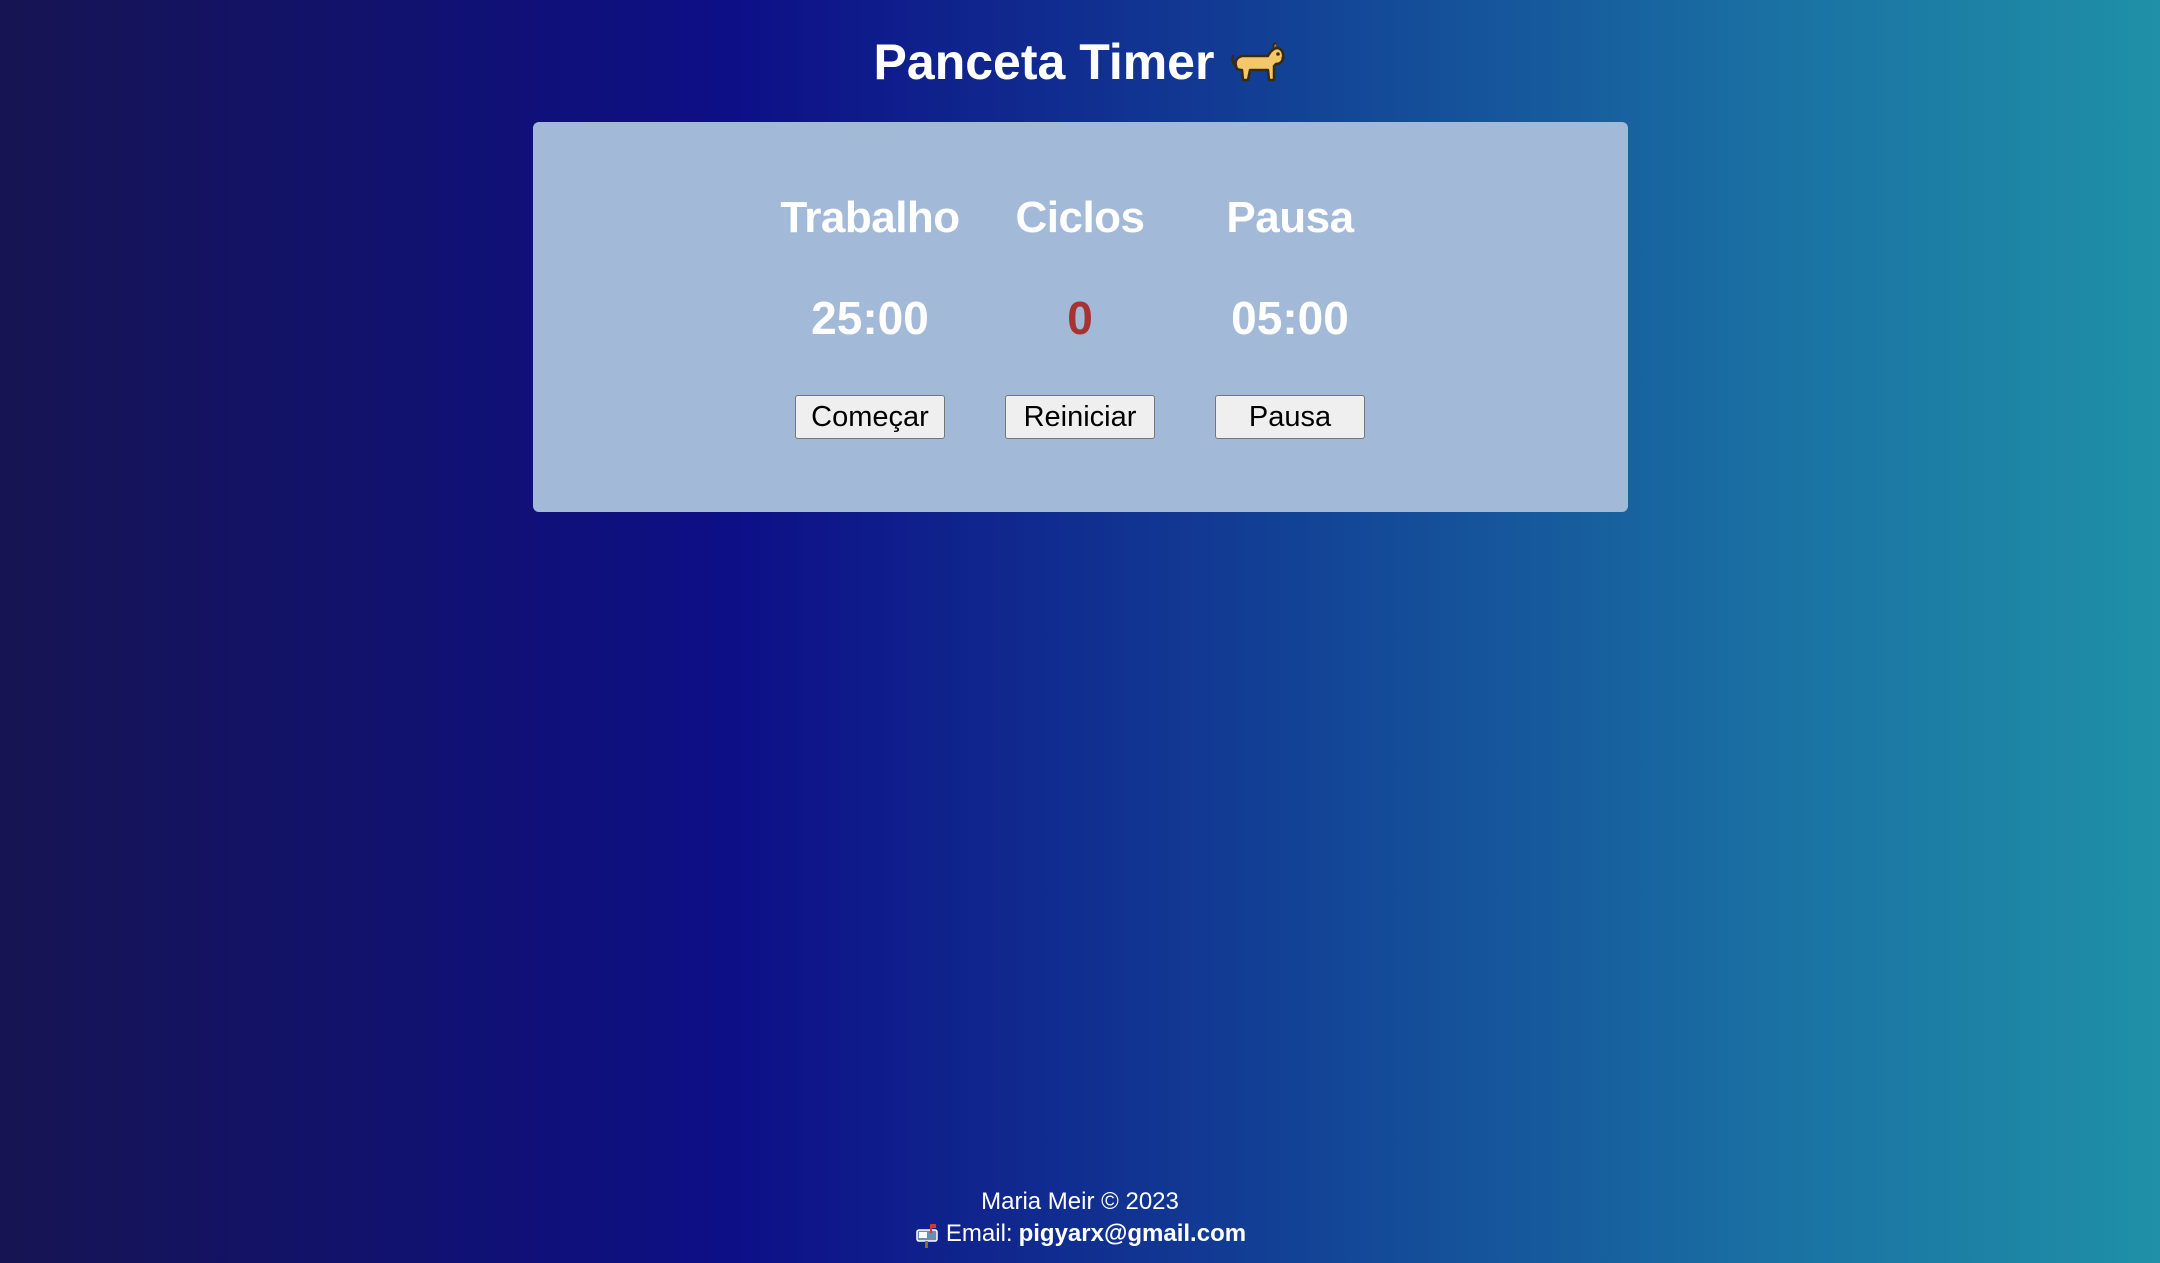 Image resolution: width=2160 pixels, height=1263 pixels. Describe the element at coordinates (1132, 1234) in the screenshot. I see `email-link: pigyarx@gmail.com` at that location.